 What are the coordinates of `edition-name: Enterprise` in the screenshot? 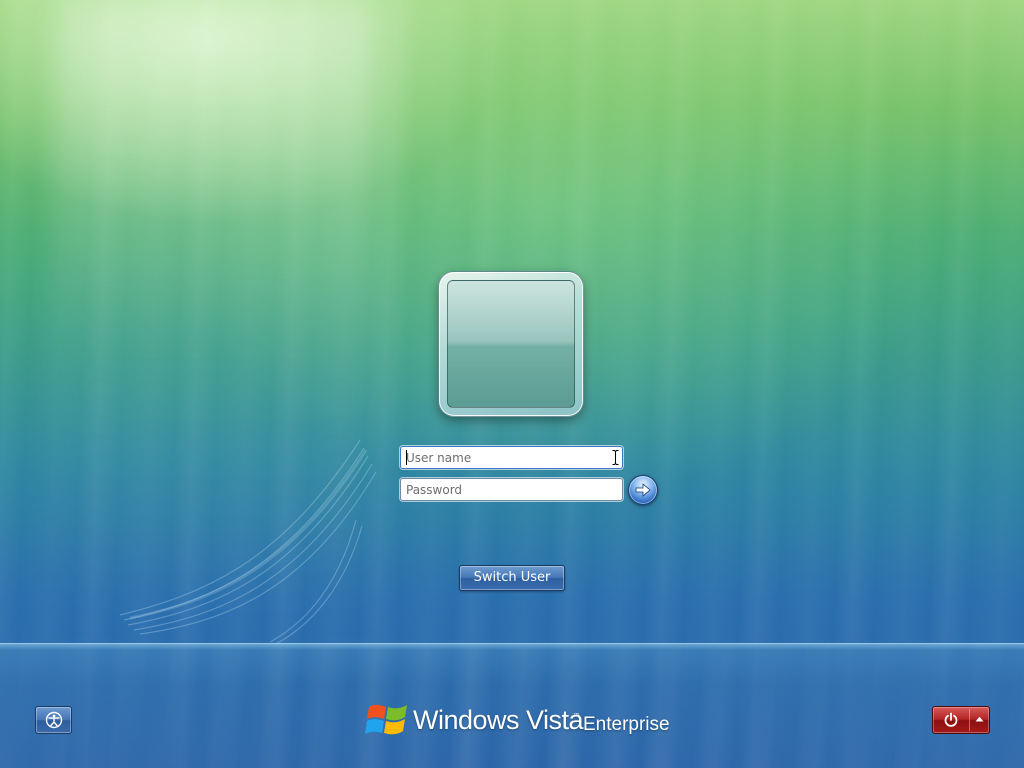 It's located at (626, 724).